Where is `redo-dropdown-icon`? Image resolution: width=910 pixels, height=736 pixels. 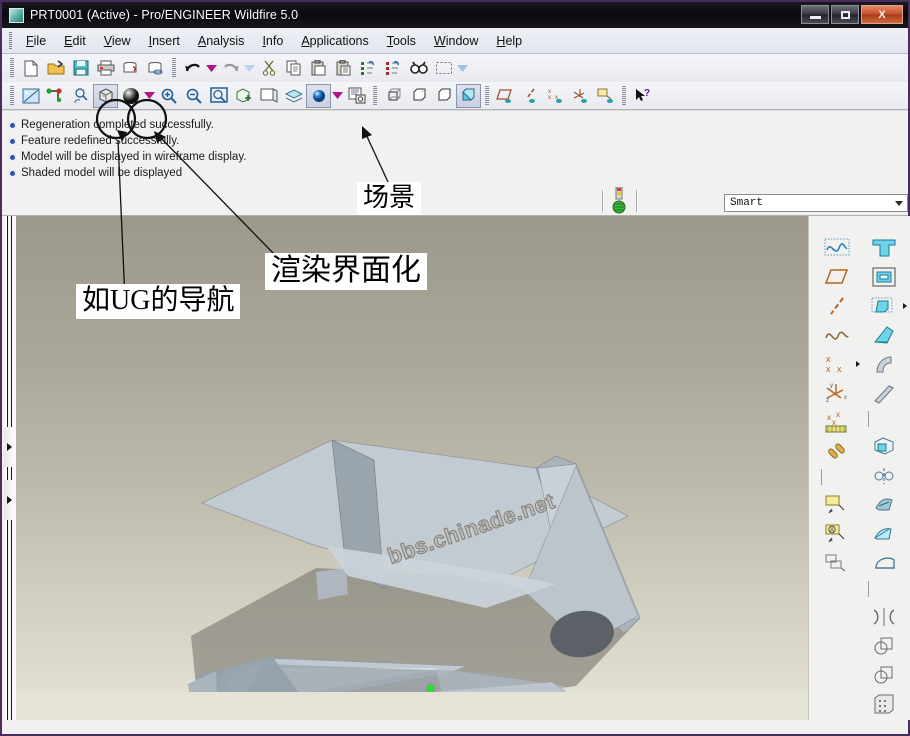
redo-dropdown-icon is located at coordinates (249, 68).